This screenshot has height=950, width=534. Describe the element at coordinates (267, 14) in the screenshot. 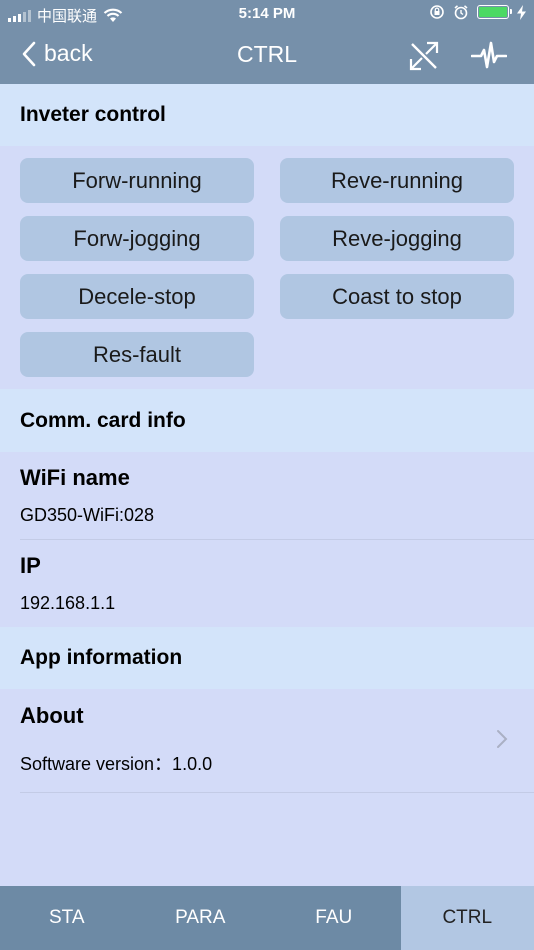

I see `status-bar: 中国联通 5:14 PM` at that location.